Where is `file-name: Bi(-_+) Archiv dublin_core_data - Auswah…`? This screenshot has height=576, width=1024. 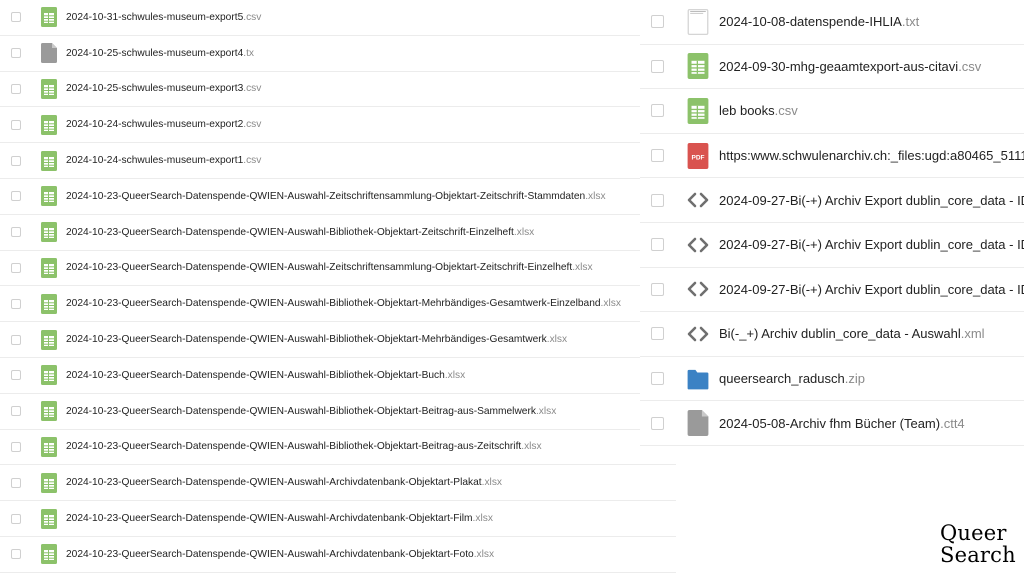
file-name: Bi(-_+) Archiv dublin_core_data - Auswah… is located at coordinates (852, 333).